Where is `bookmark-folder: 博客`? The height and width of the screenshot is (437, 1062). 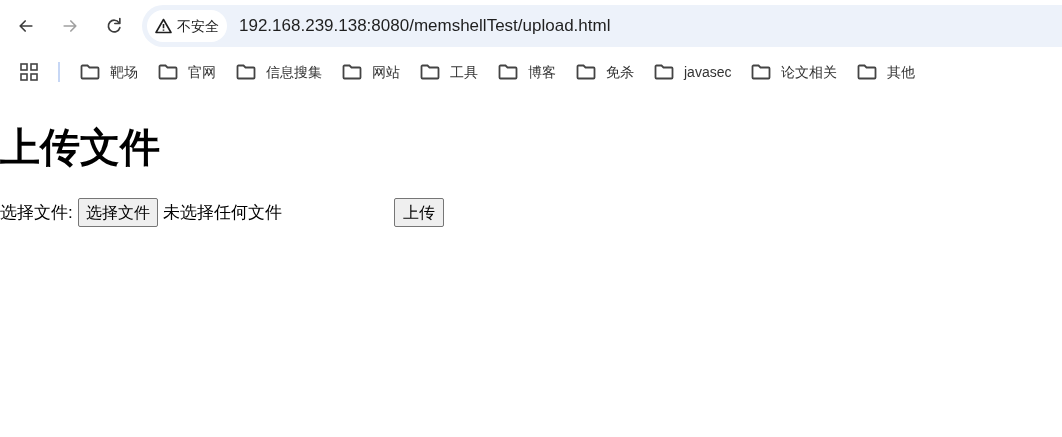 bookmark-folder: 博客 is located at coordinates (527, 72).